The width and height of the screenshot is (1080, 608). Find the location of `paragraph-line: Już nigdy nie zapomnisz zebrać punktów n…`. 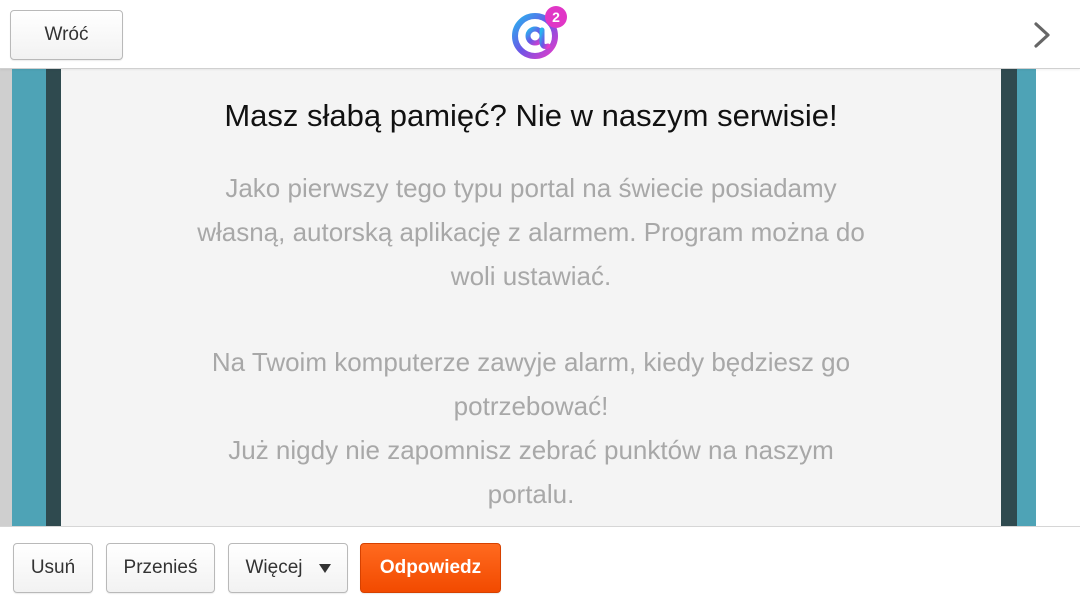

paragraph-line: Już nigdy nie zapomnisz zebrać punktów n… is located at coordinates (531, 450).